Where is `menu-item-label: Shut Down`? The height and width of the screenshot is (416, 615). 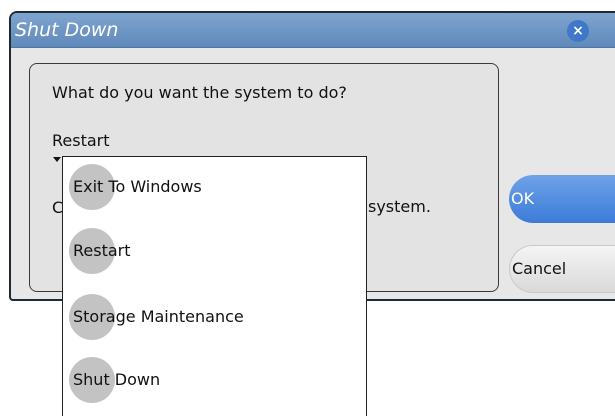 menu-item-label: Shut Down is located at coordinates (117, 379).